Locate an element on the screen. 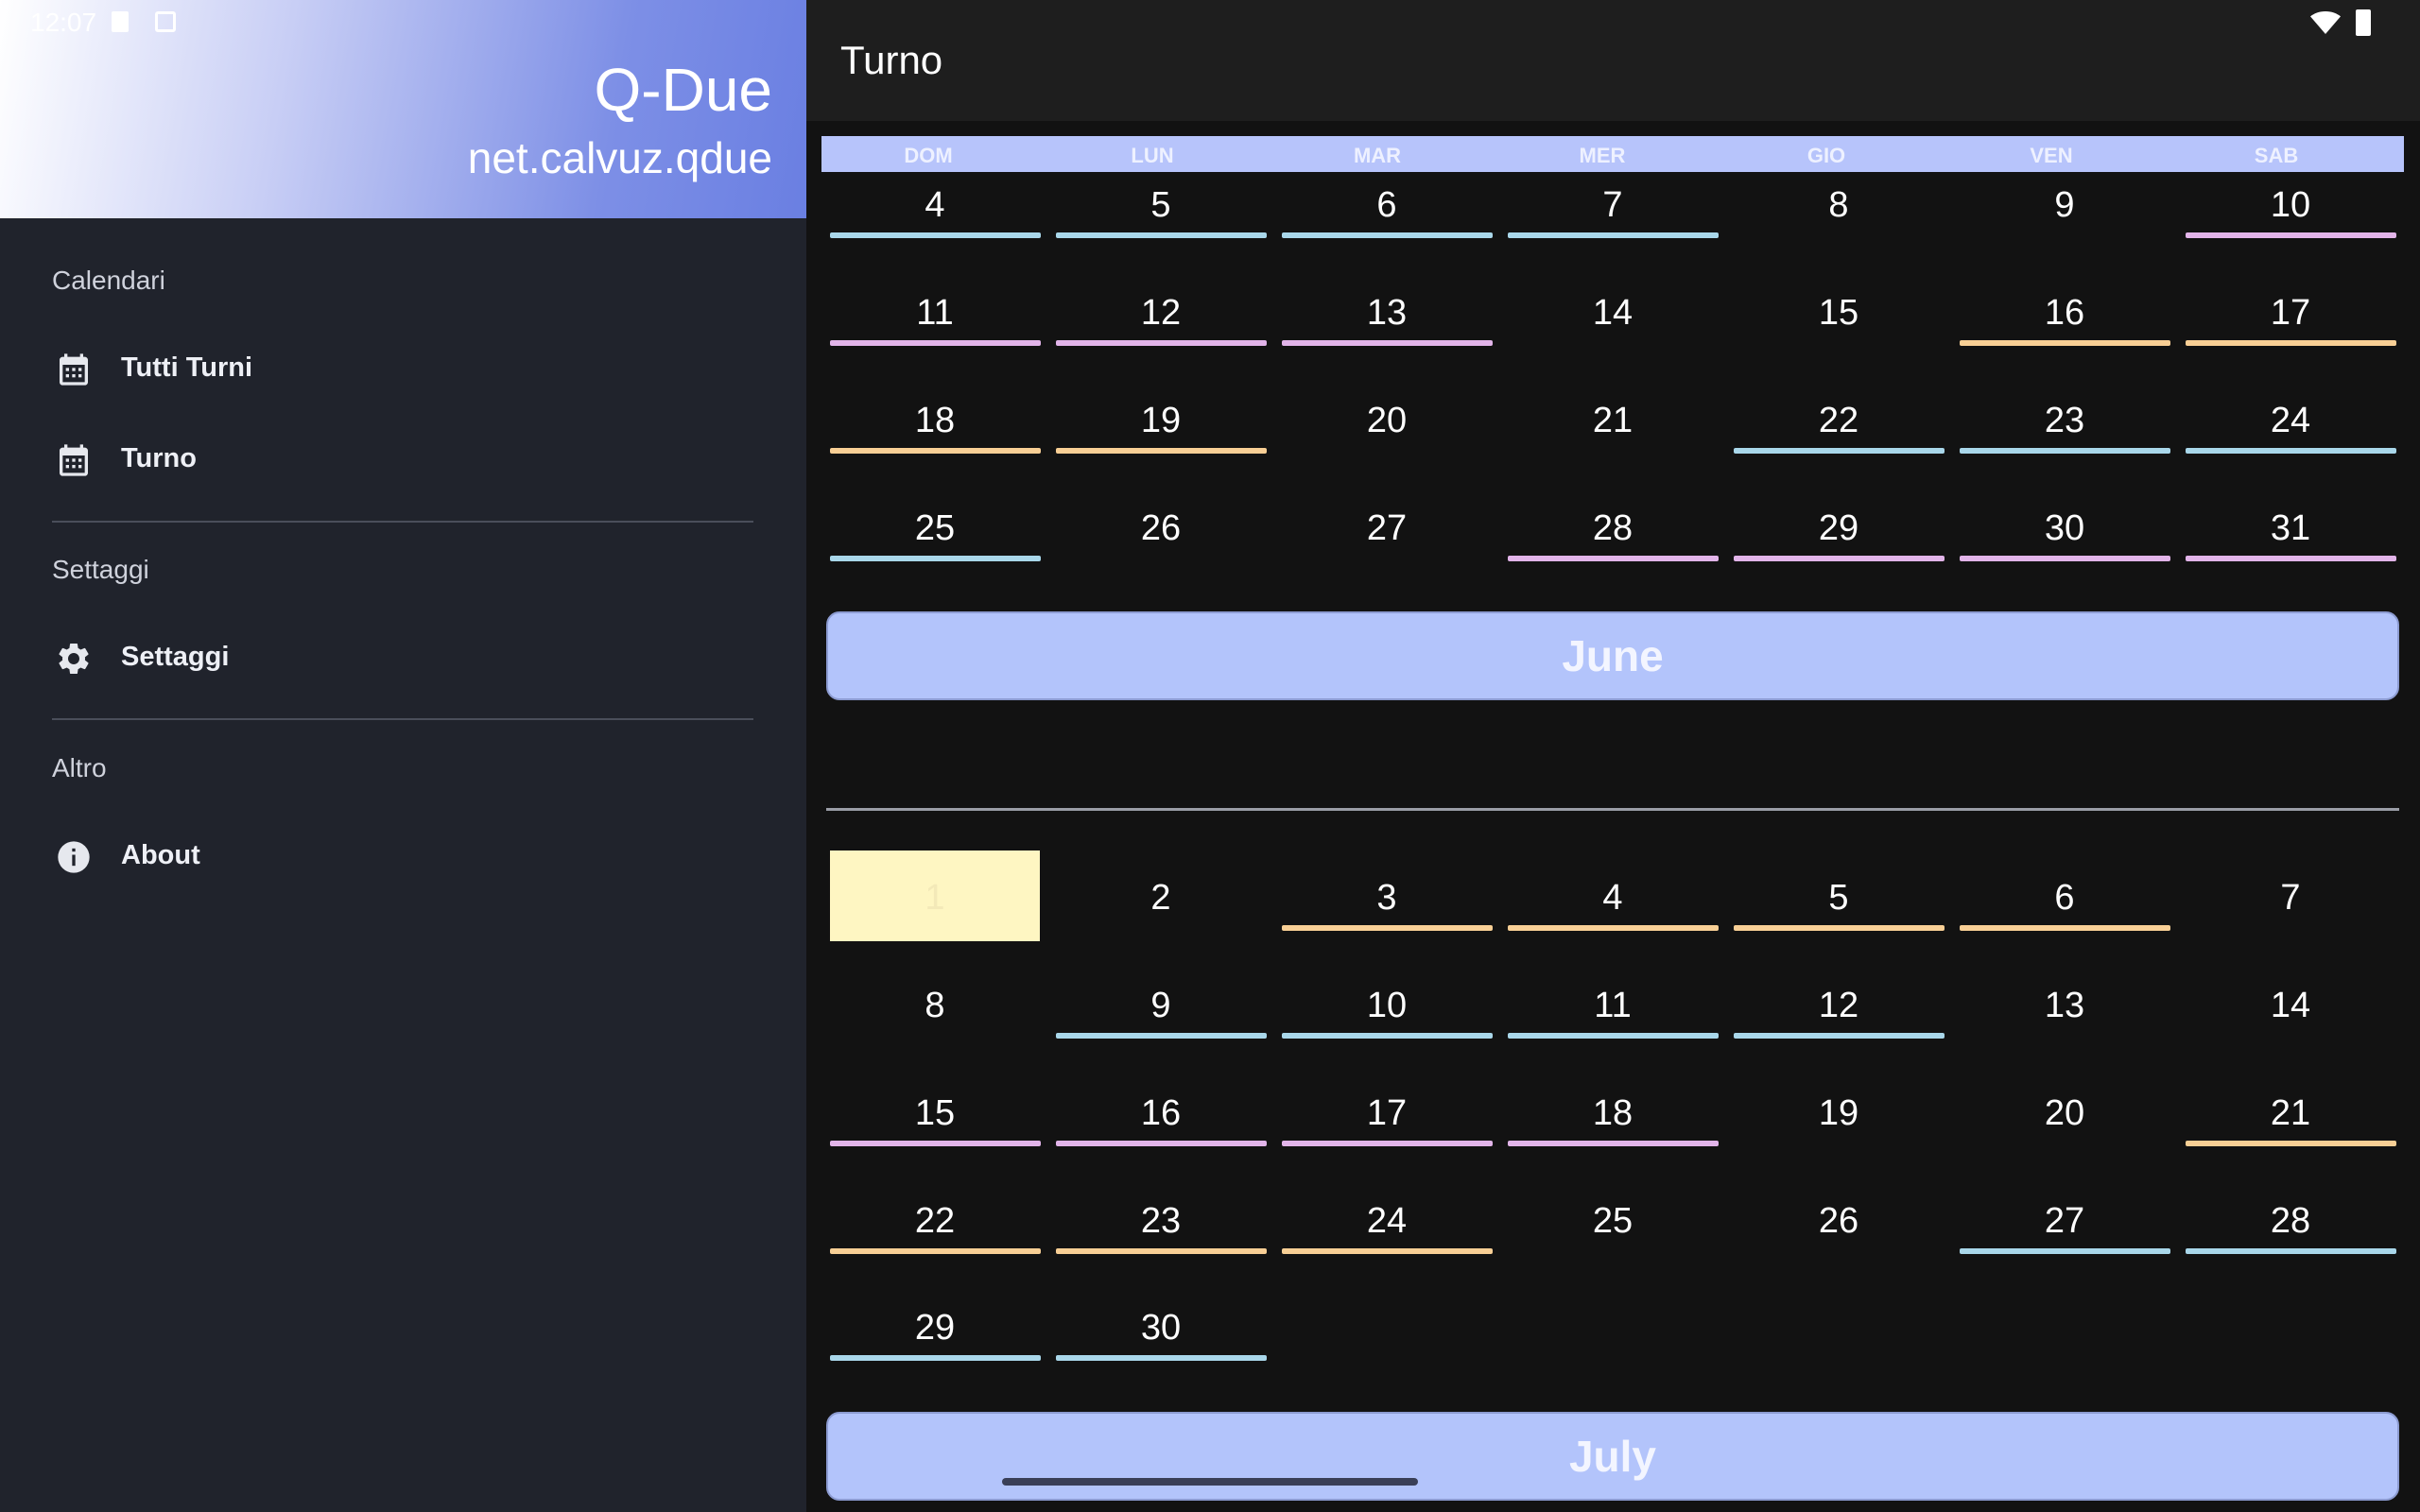  day-cell: 31 is located at coordinates (2290, 528).